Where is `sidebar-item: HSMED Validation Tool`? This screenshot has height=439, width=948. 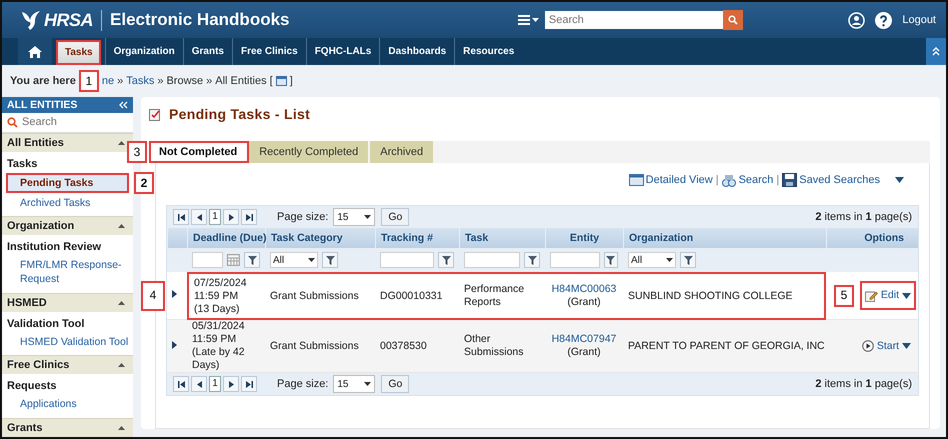
sidebar-item: HSMED Validation Tool is located at coordinates (67, 341).